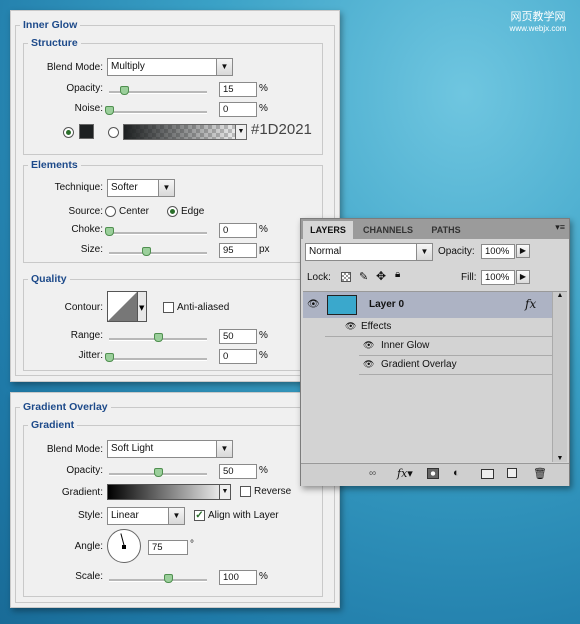 The height and width of the screenshot is (624, 580). I want to click on inner-glow-title: Inner Glow, so click(50, 25).